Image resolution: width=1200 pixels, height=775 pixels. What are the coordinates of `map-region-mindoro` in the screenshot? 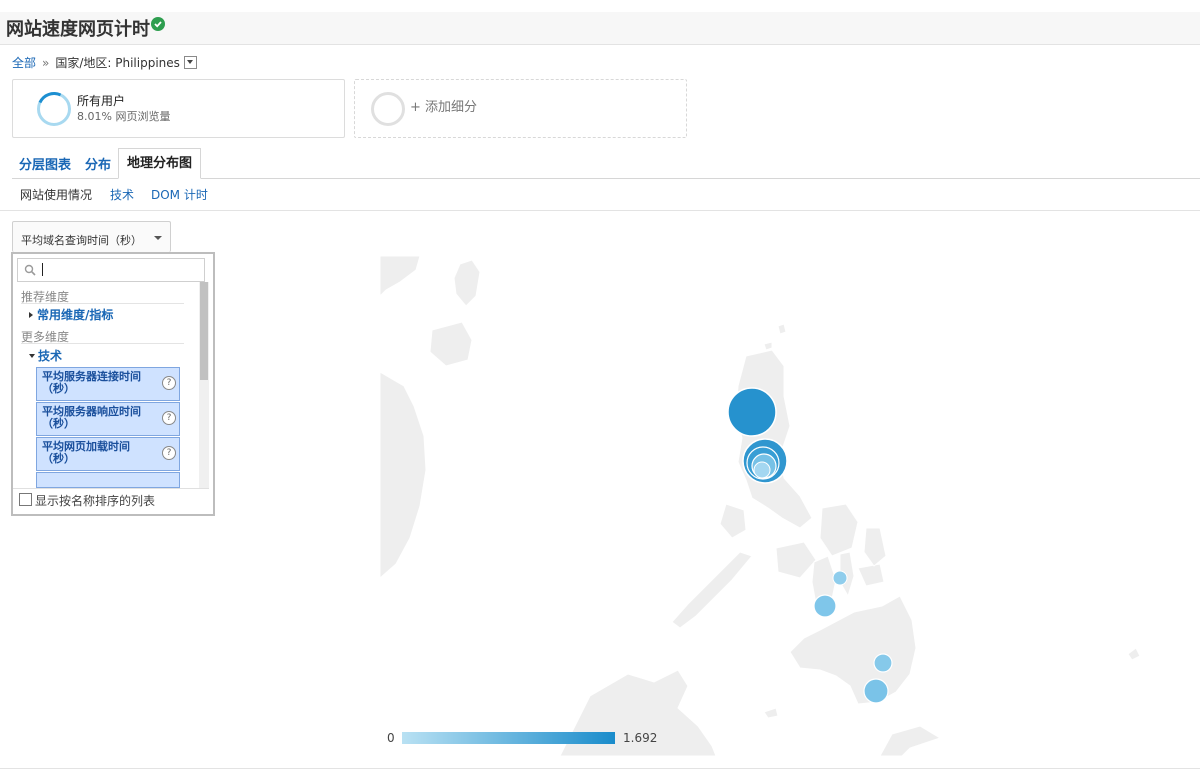 It's located at (733, 521).